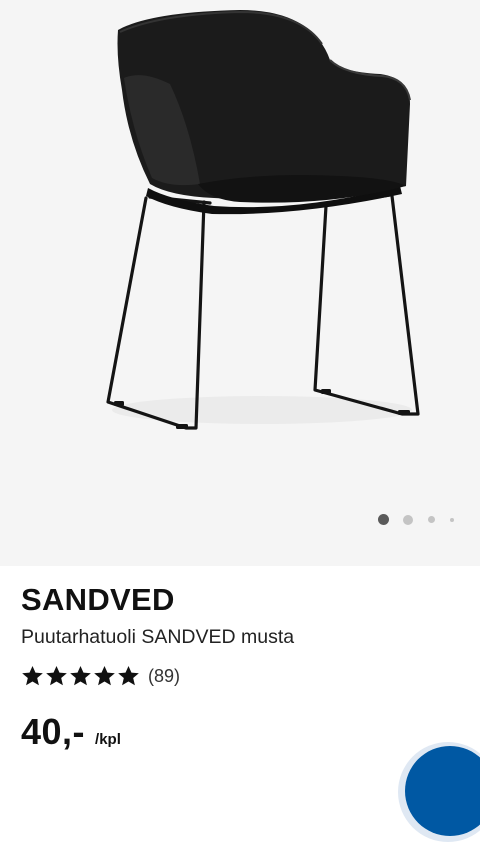  I want to click on rating-count: (89), so click(164, 675).